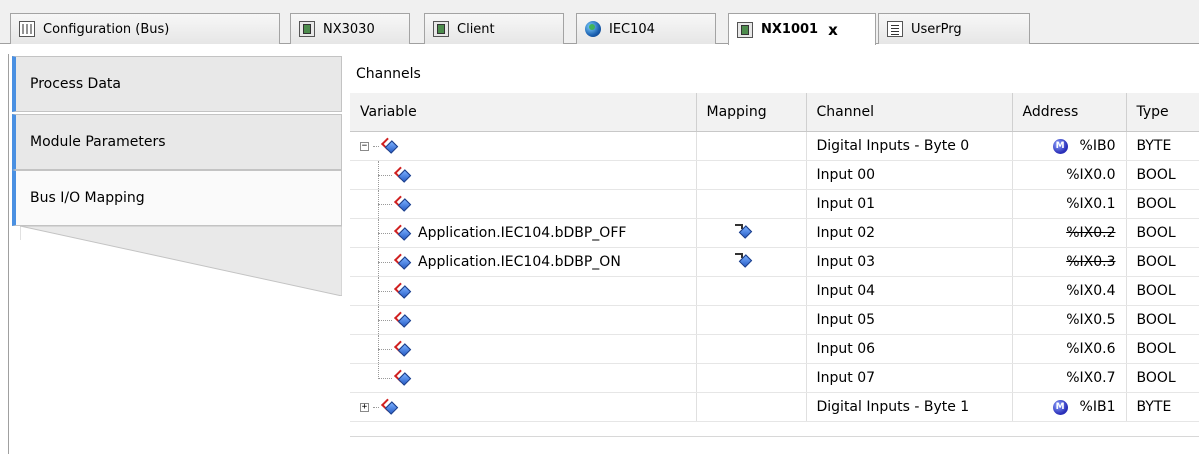  I want to click on side-tab-label: Module Parameters, so click(98, 142).